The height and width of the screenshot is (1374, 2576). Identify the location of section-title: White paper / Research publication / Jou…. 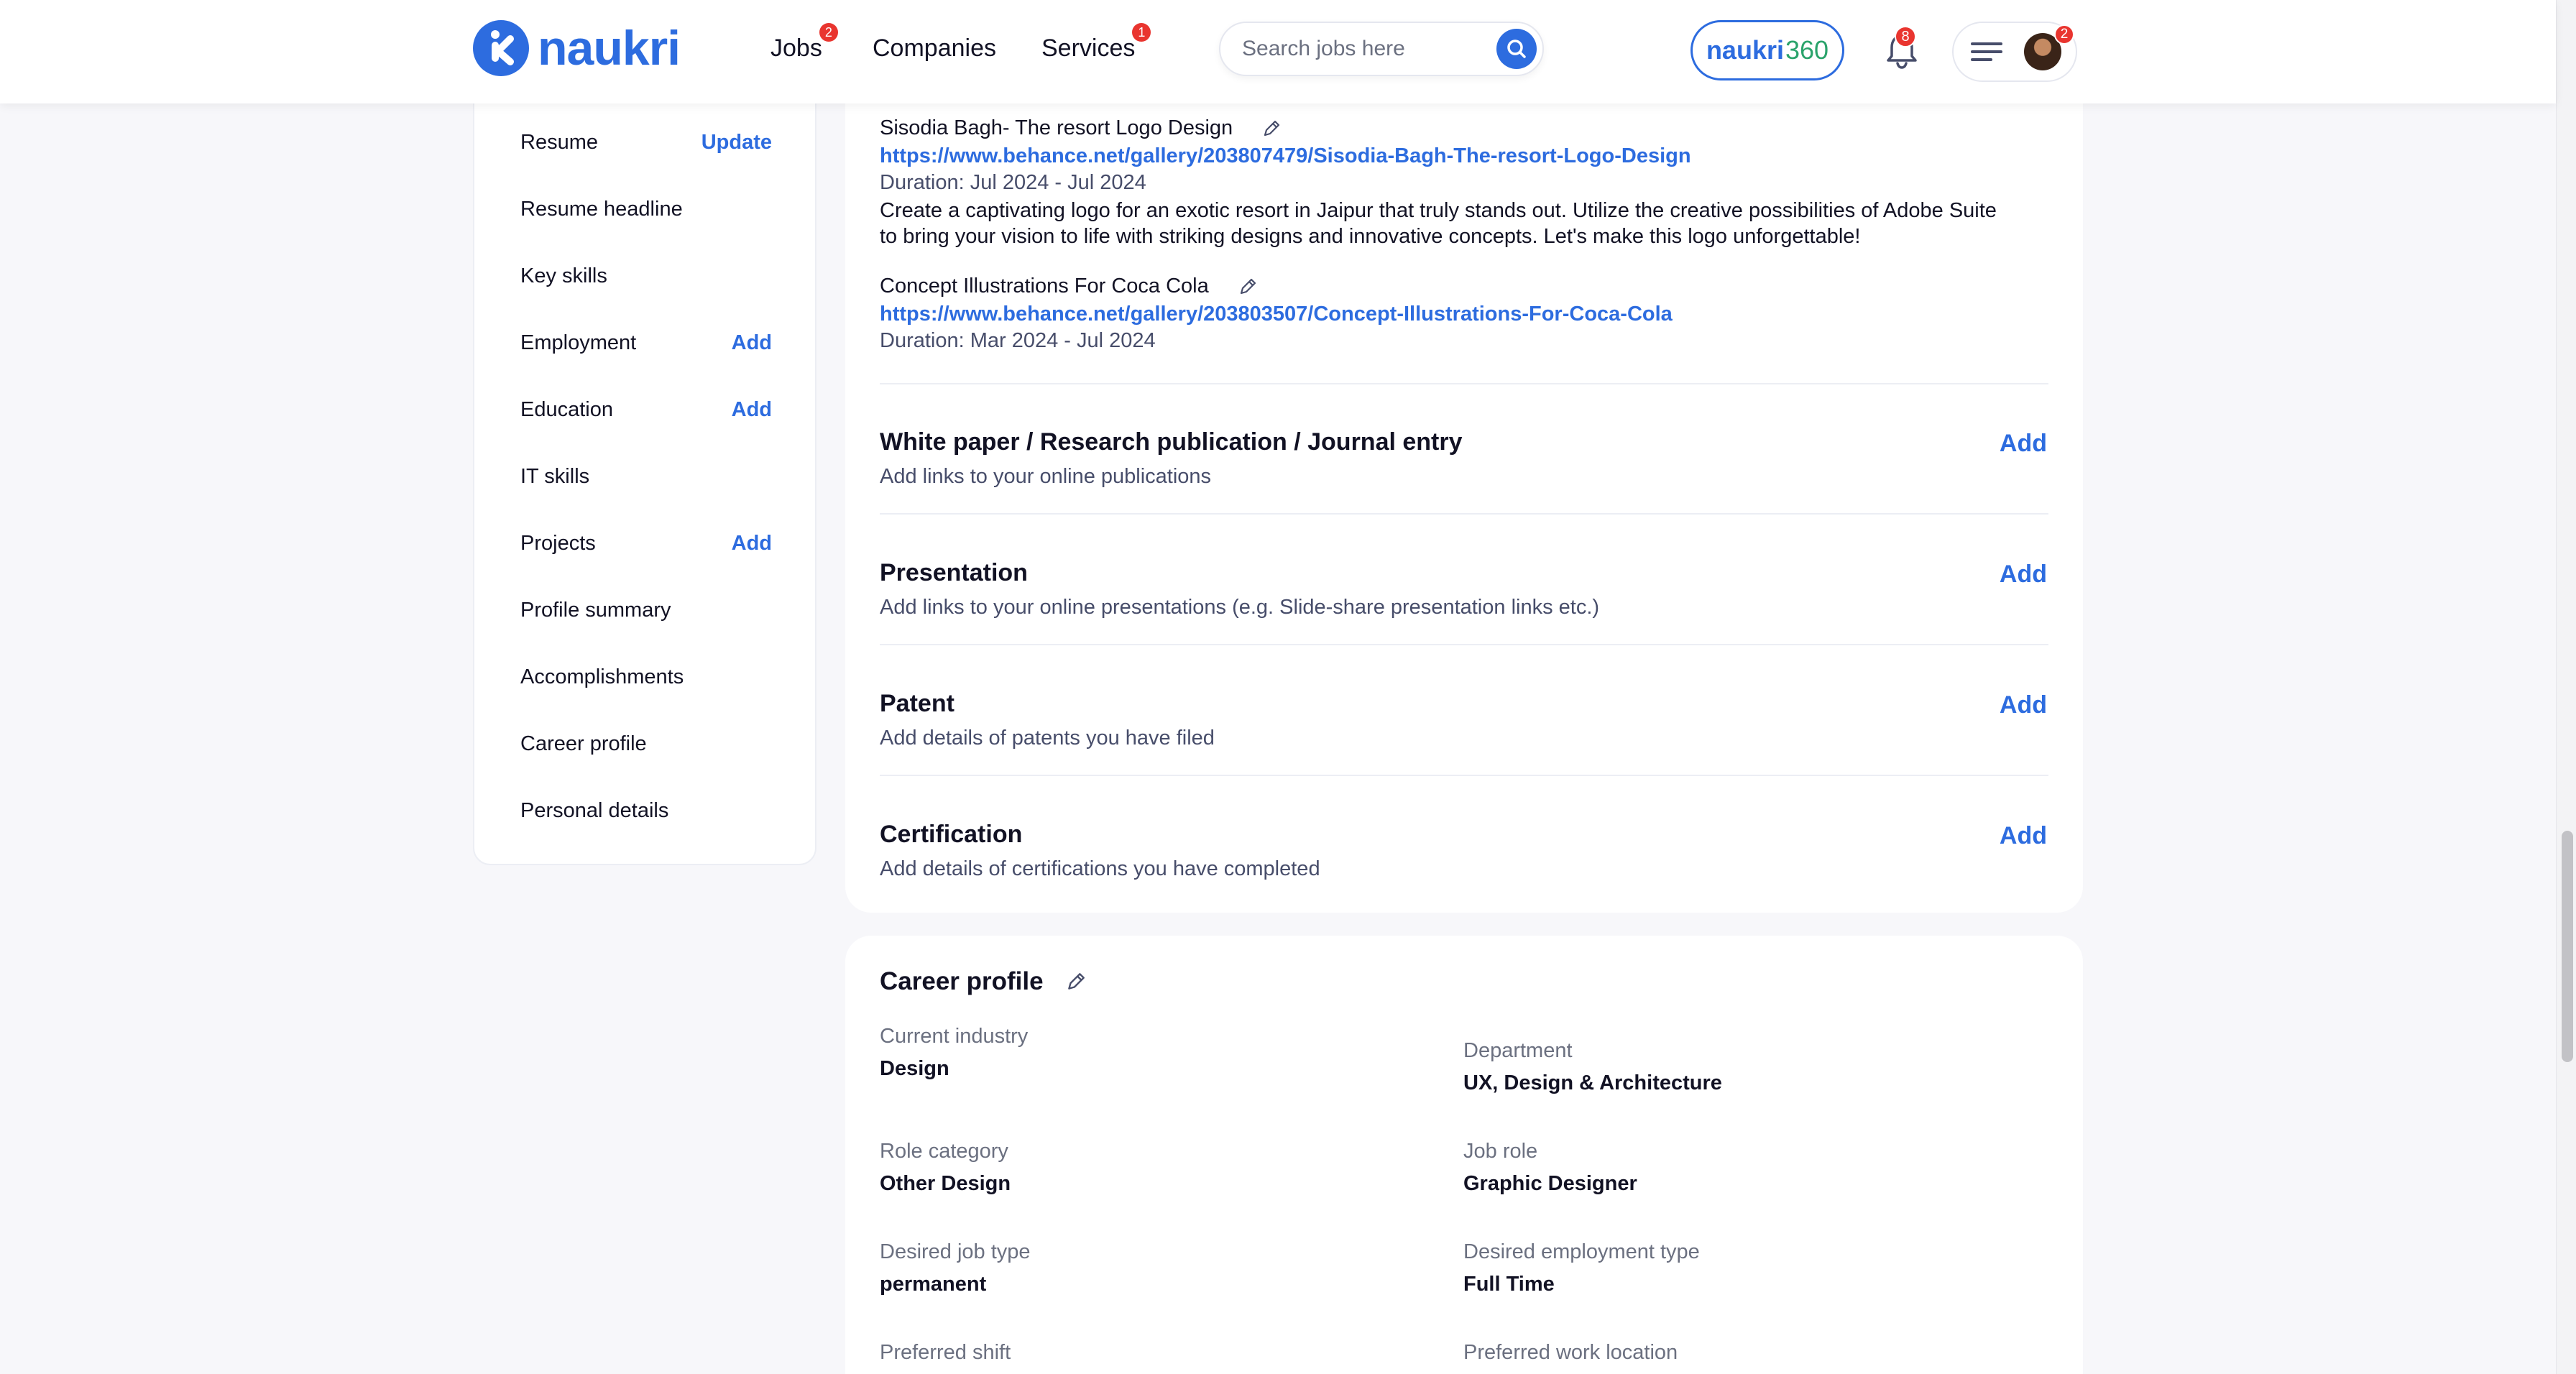
(1171, 442).